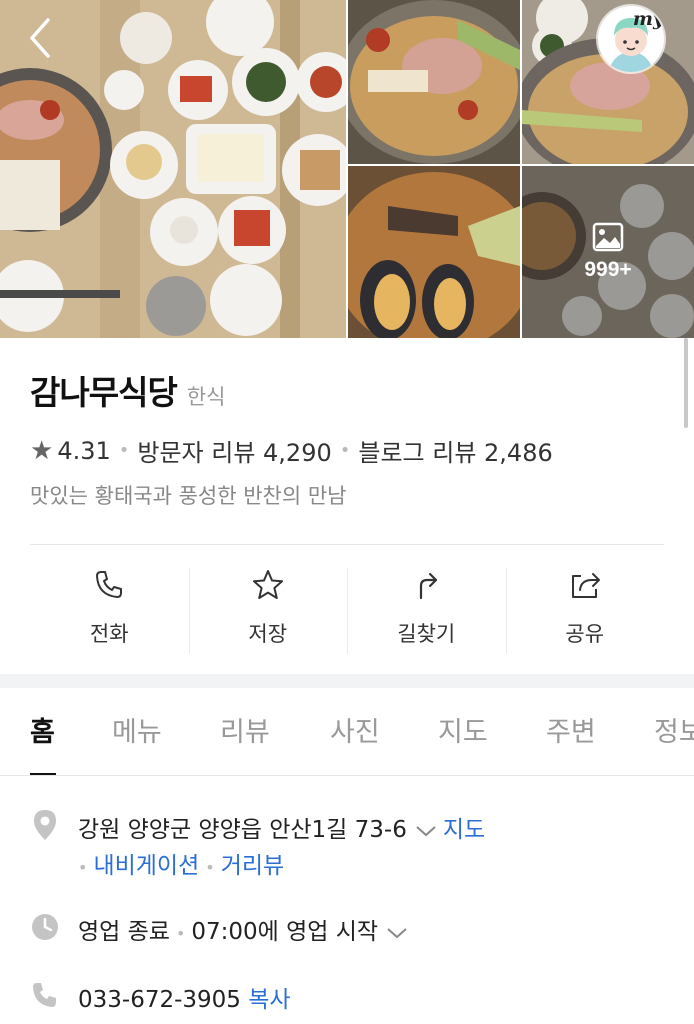  Describe the element at coordinates (426, 634) in the screenshot. I see `directions-label: 길찾기` at that location.